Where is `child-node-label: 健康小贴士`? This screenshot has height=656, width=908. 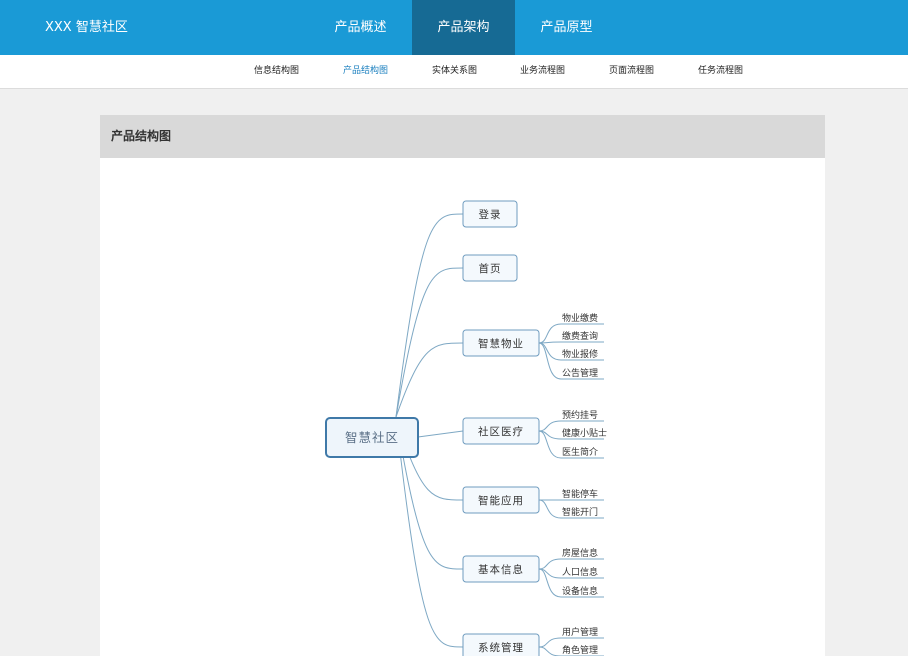
child-node-label: 健康小贴士 is located at coordinates (584, 433).